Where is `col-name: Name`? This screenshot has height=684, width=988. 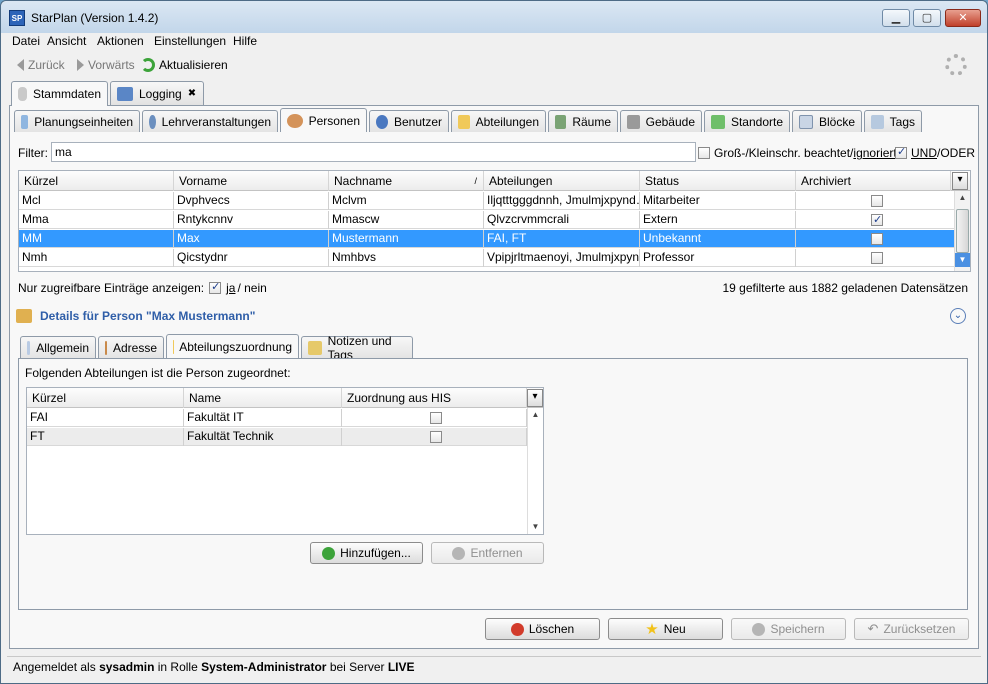
col-name: Name is located at coordinates (263, 398).